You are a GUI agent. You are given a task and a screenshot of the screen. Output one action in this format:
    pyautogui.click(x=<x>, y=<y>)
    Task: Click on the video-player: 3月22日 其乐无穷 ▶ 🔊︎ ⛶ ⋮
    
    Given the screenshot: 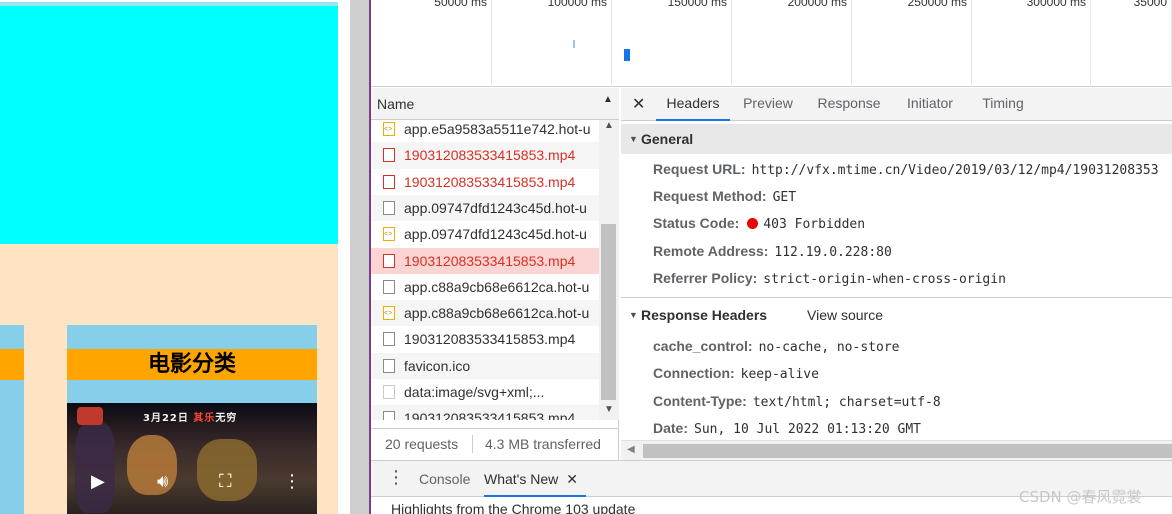 What is the action you would take?
    pyautogui.click(x=192, y=458)
    